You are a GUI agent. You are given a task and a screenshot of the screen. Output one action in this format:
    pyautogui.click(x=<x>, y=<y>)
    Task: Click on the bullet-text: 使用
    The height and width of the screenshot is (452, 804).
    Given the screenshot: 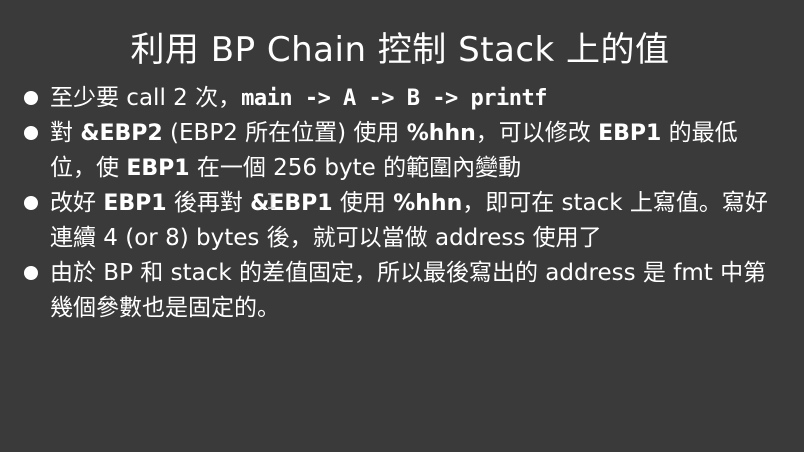 What is the action you would take?
    pyautogui.click(x=363, y=203)
    